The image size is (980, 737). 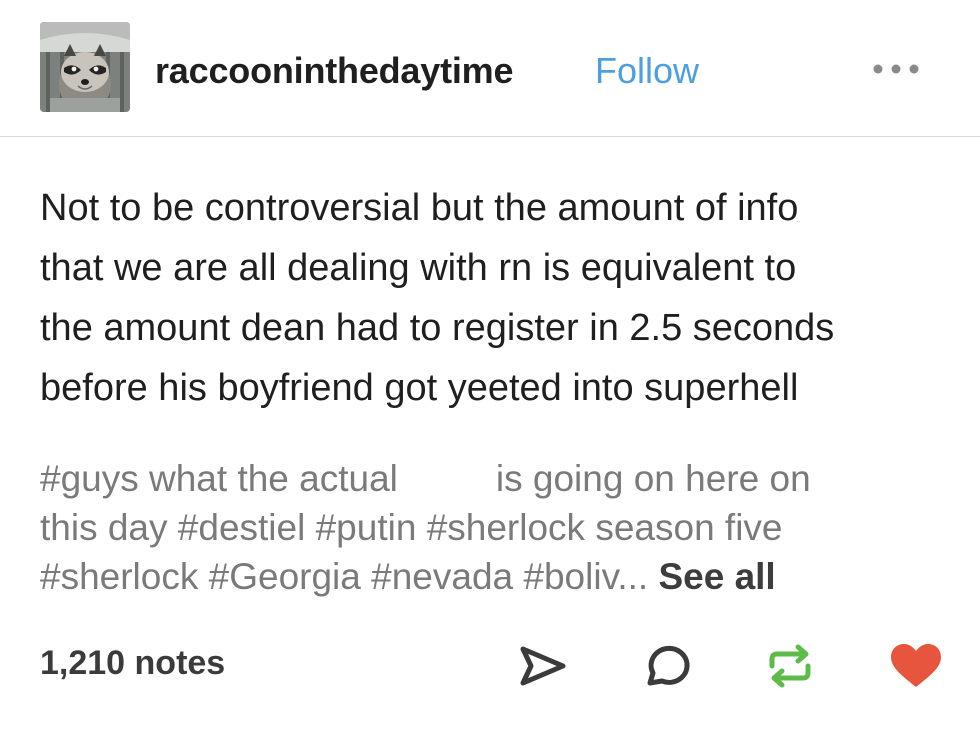 I want to click on tag: #Georgia, so click(x=285, y=576).